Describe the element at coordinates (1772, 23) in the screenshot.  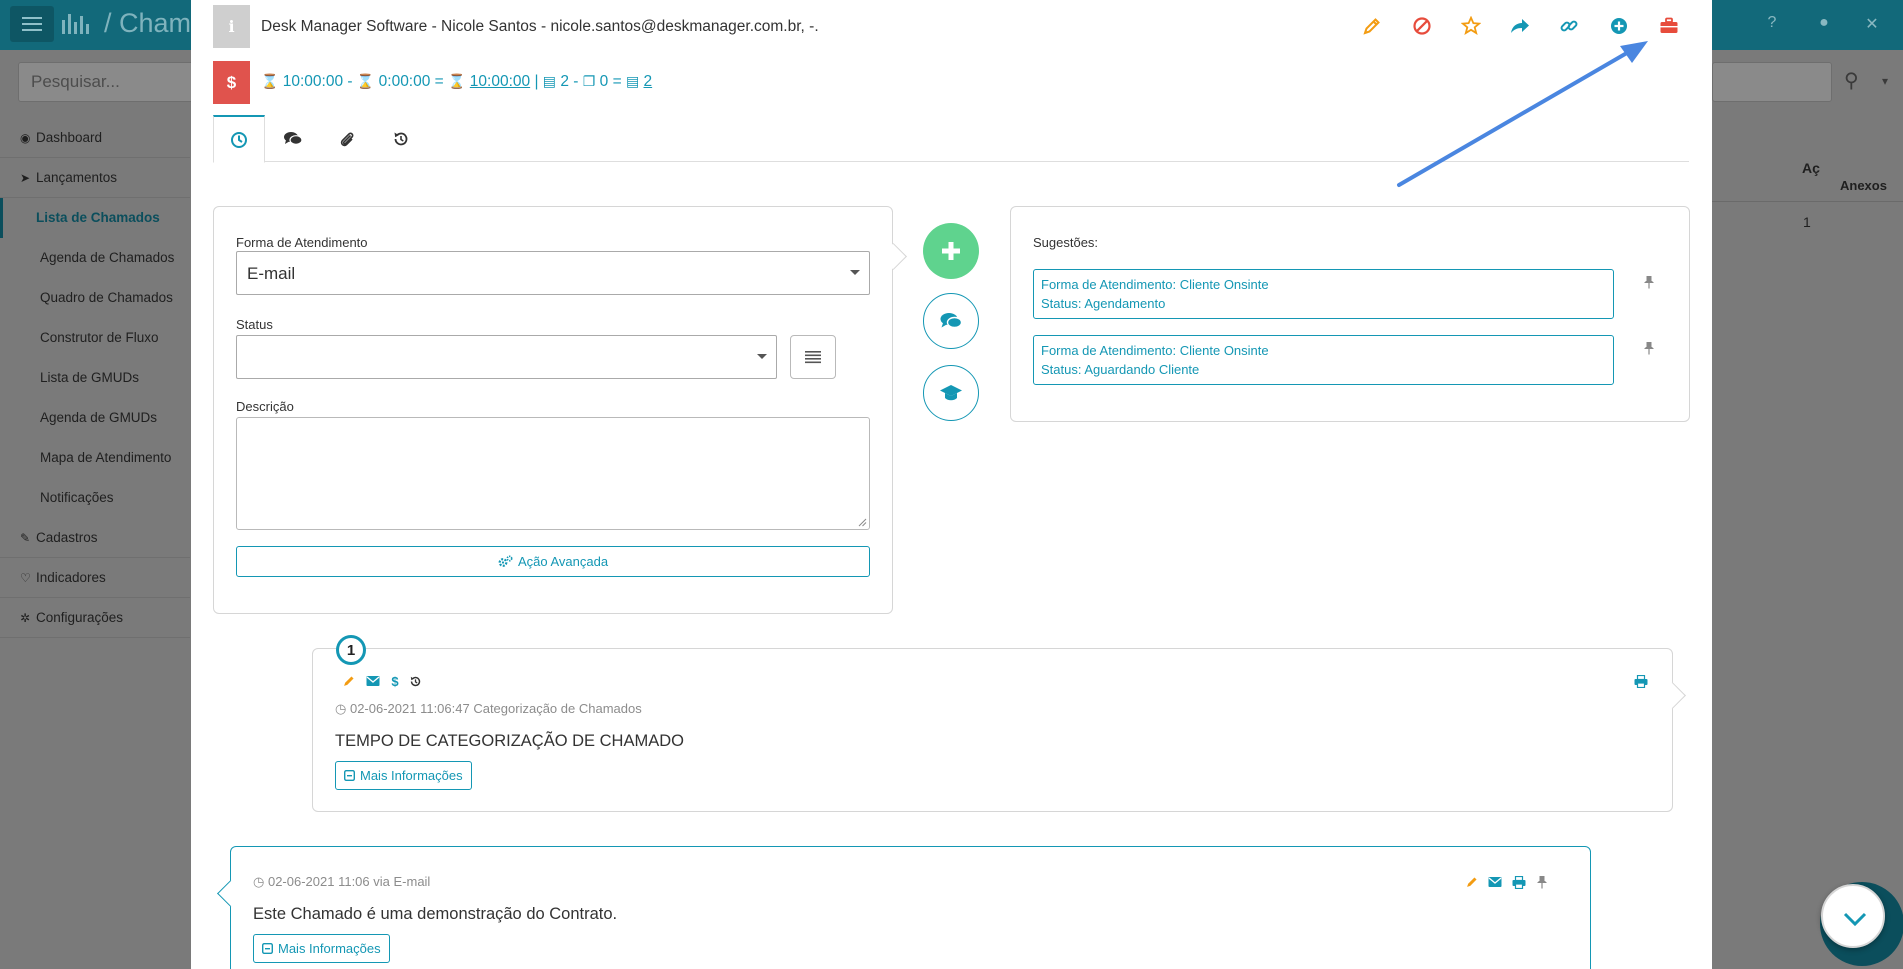
I see `help-icon: ?` at that location.